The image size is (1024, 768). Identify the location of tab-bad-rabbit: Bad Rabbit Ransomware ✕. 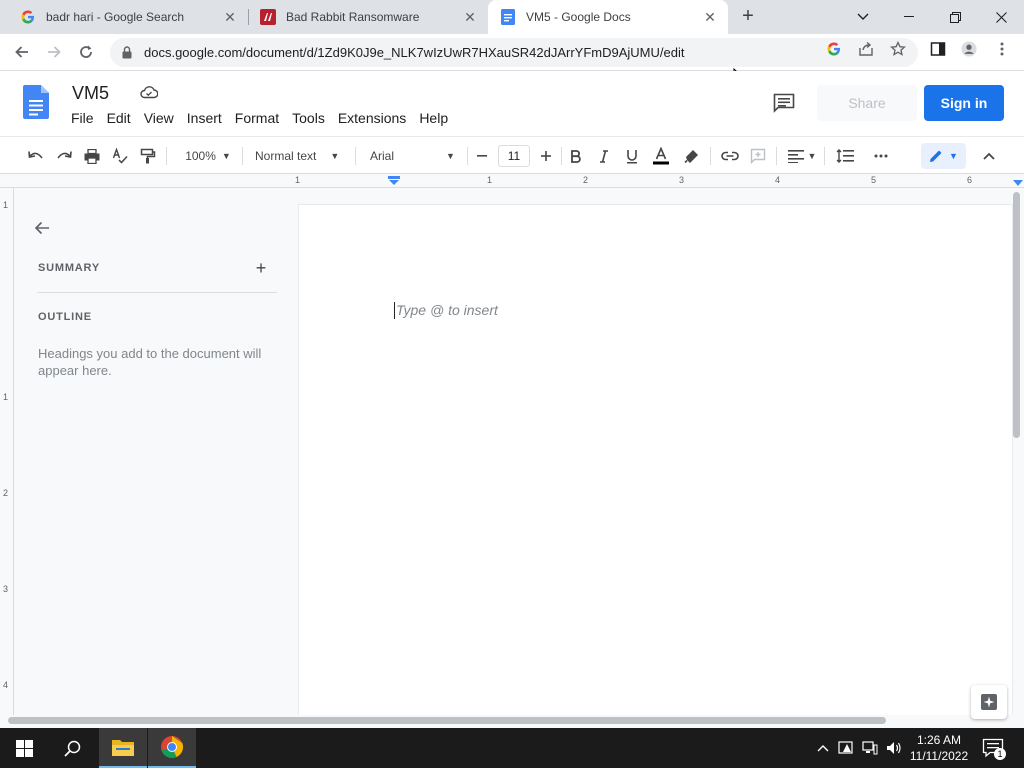
(368, 17).